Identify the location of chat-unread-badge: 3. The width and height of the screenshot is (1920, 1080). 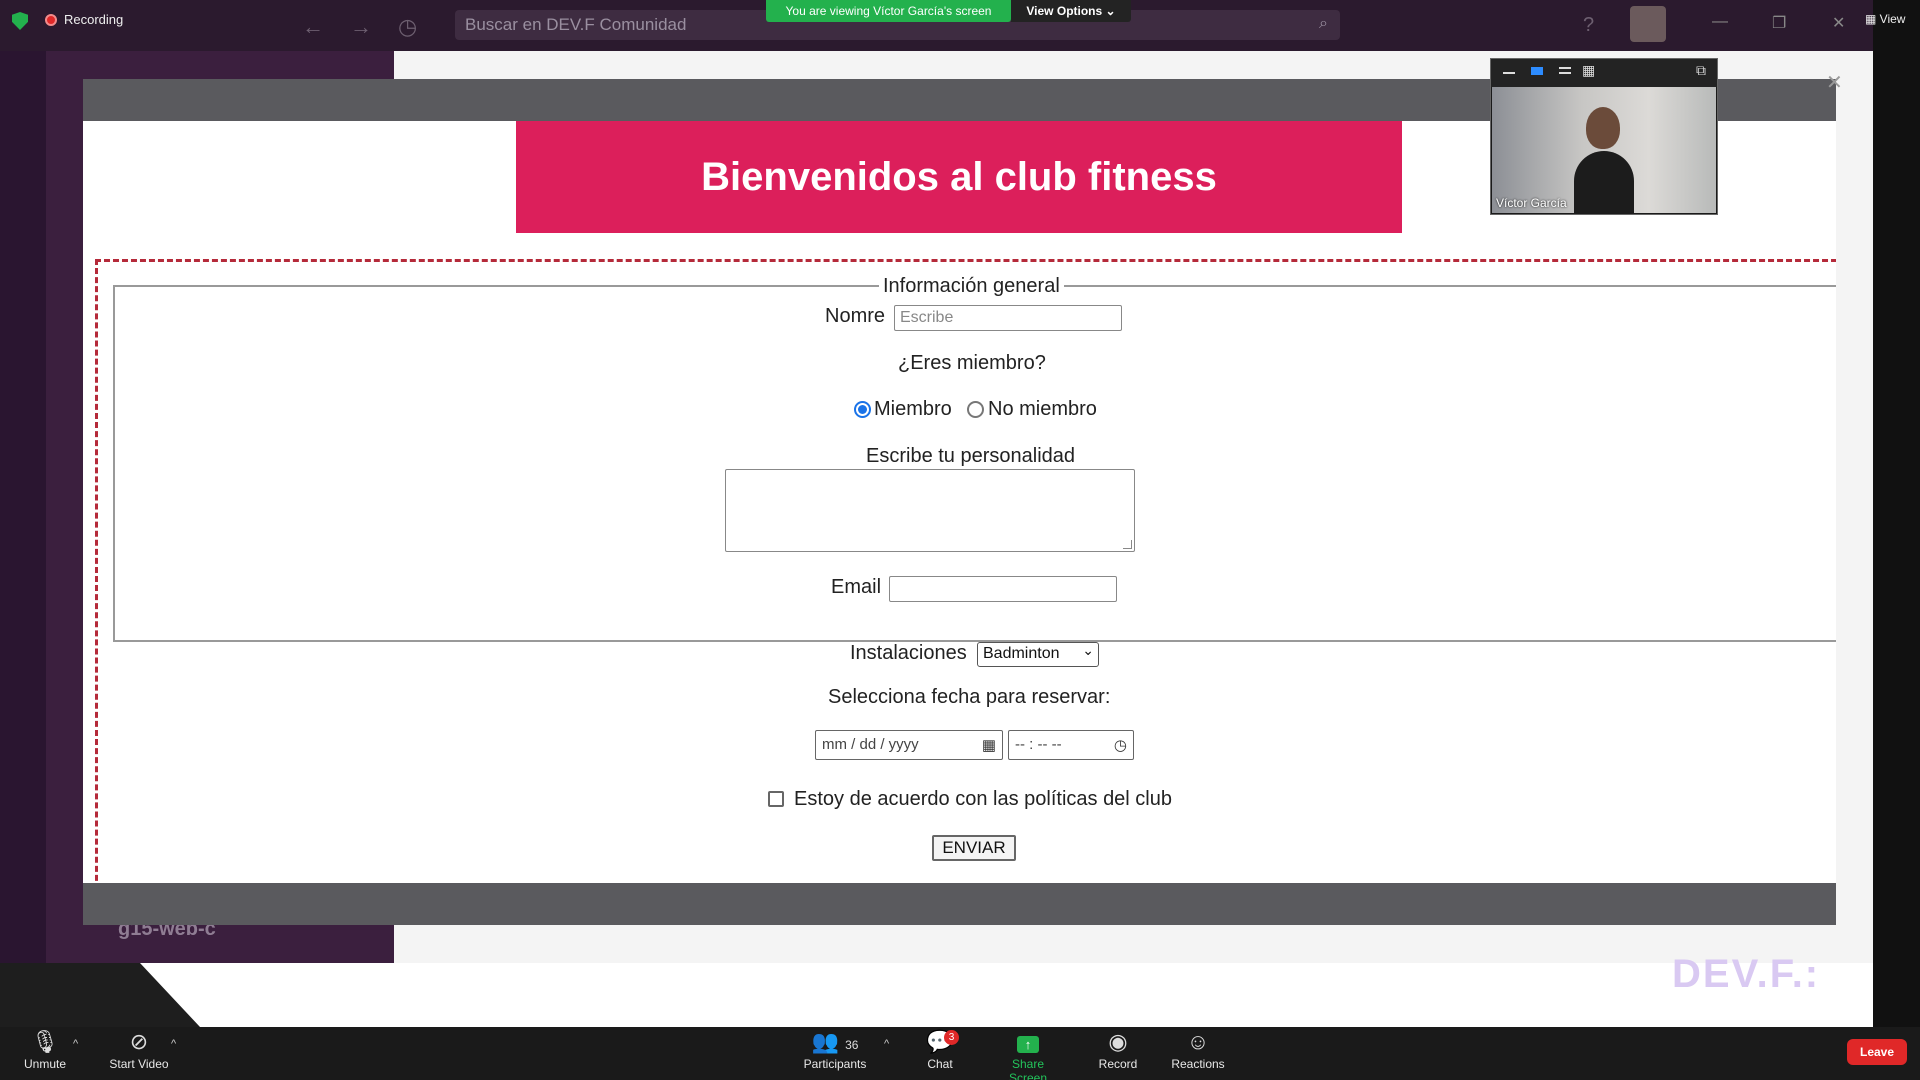
(951, 1037).